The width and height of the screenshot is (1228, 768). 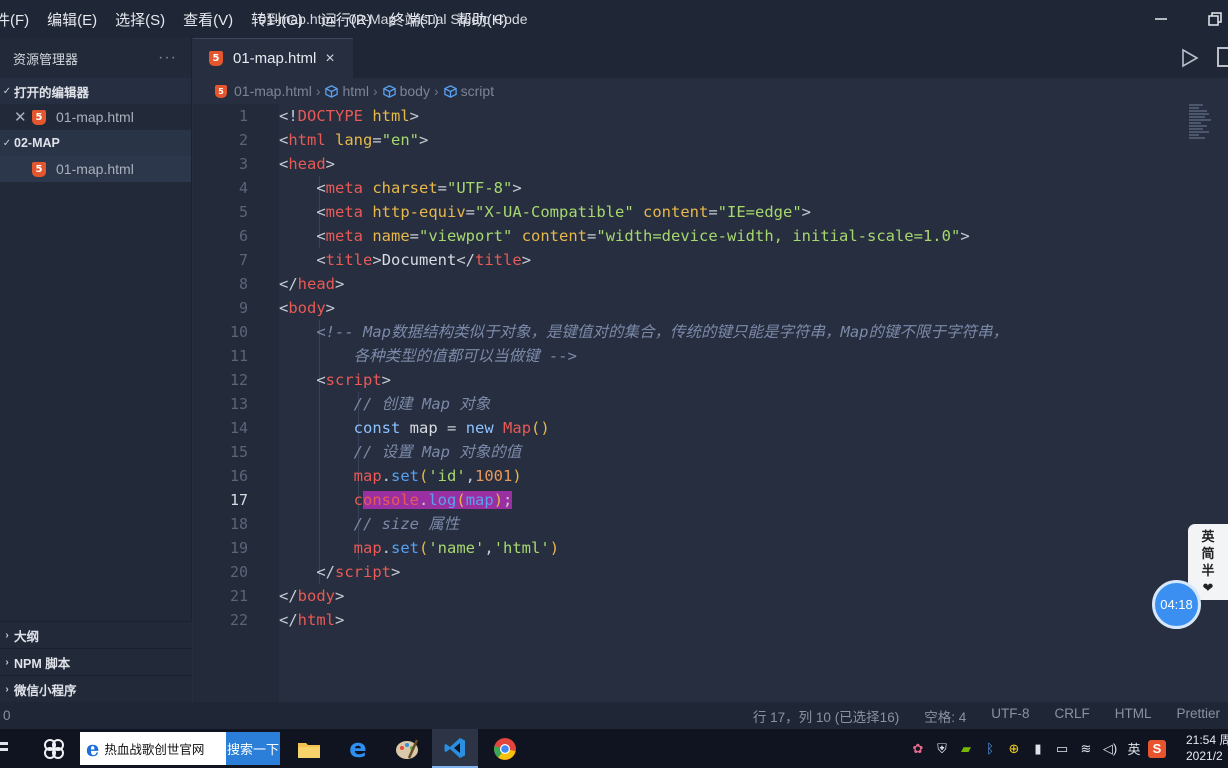 I want to click on ie-icon: e, so click(x=93, y=748).